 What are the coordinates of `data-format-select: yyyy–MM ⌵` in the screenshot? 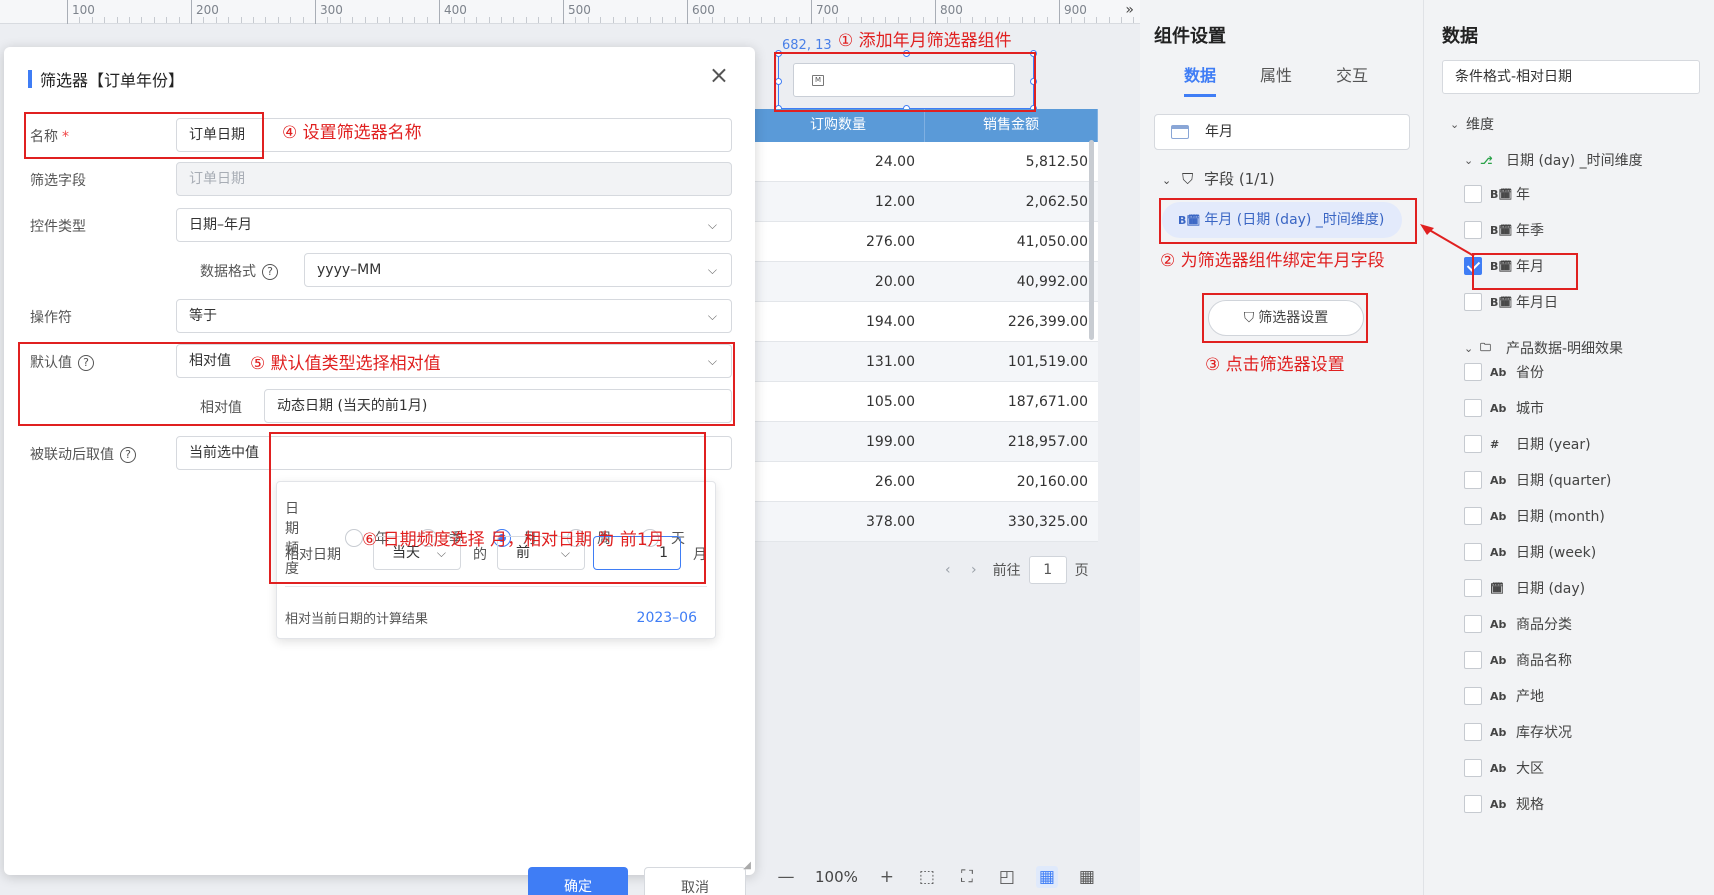 It's located at (518, 270).